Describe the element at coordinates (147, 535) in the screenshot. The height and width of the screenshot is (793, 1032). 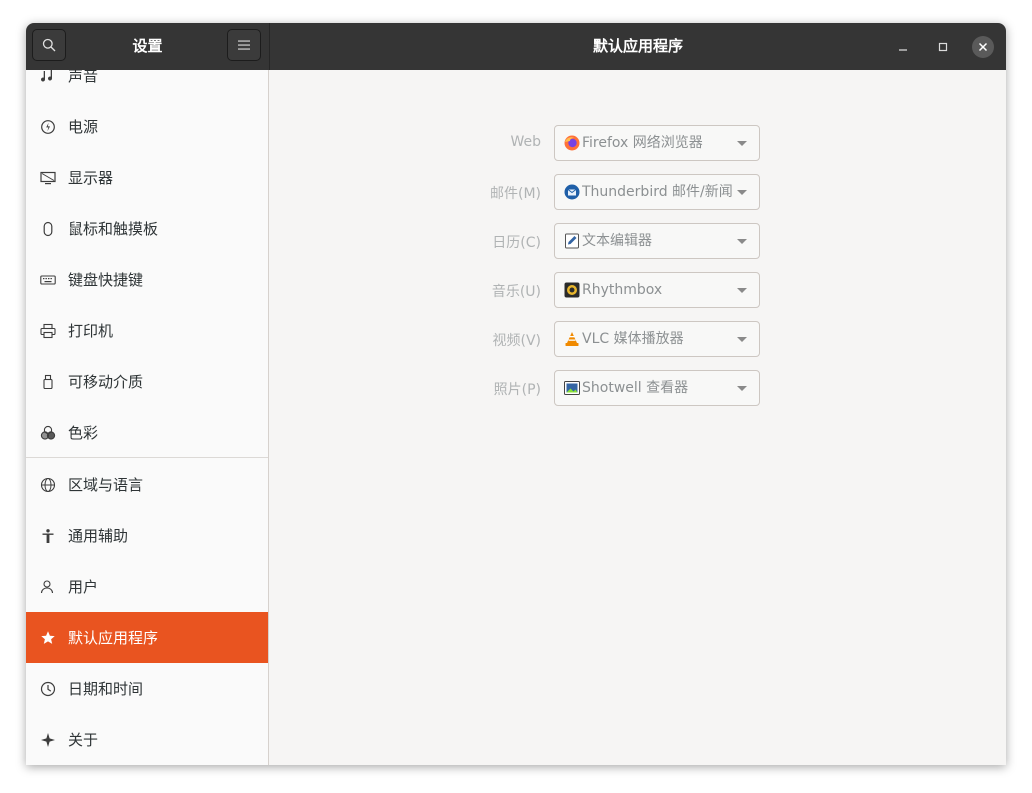
I see `sidebar-item-accessibility: 通用辅助` at that location.